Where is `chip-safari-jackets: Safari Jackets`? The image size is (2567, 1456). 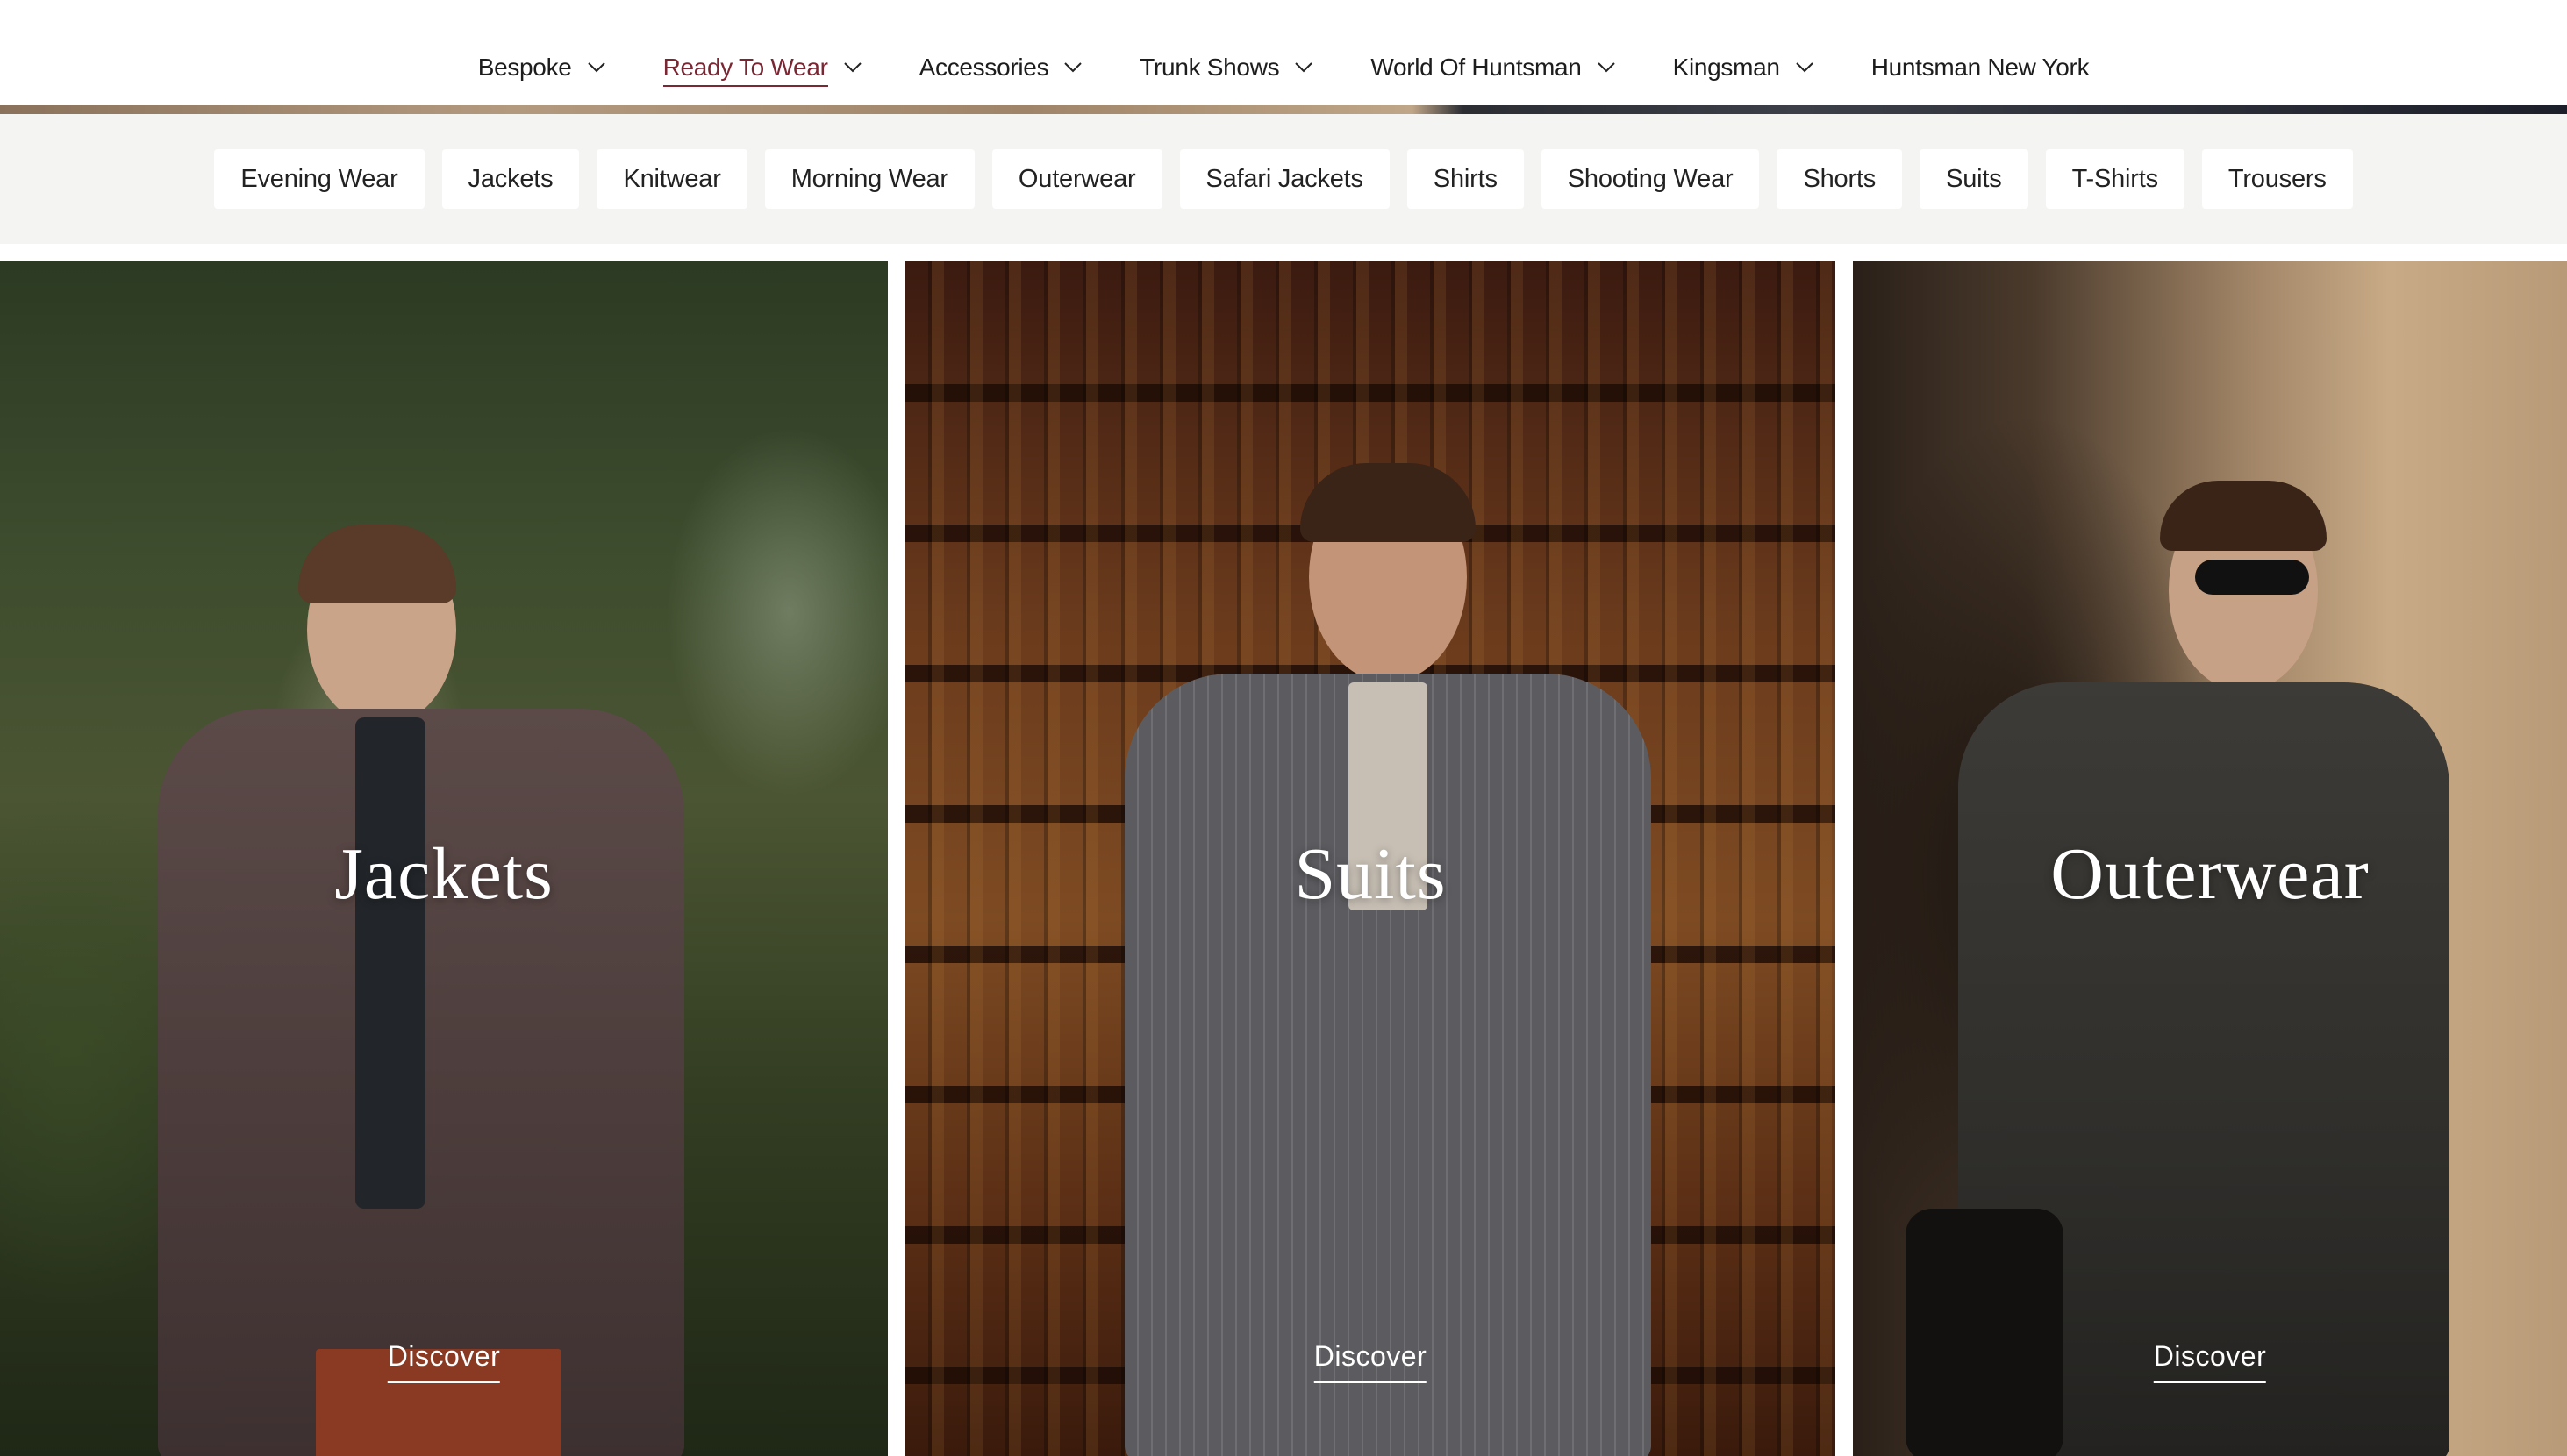
chip-safari-jackets: Safari Jackets is located at coordinates (1284, 179).